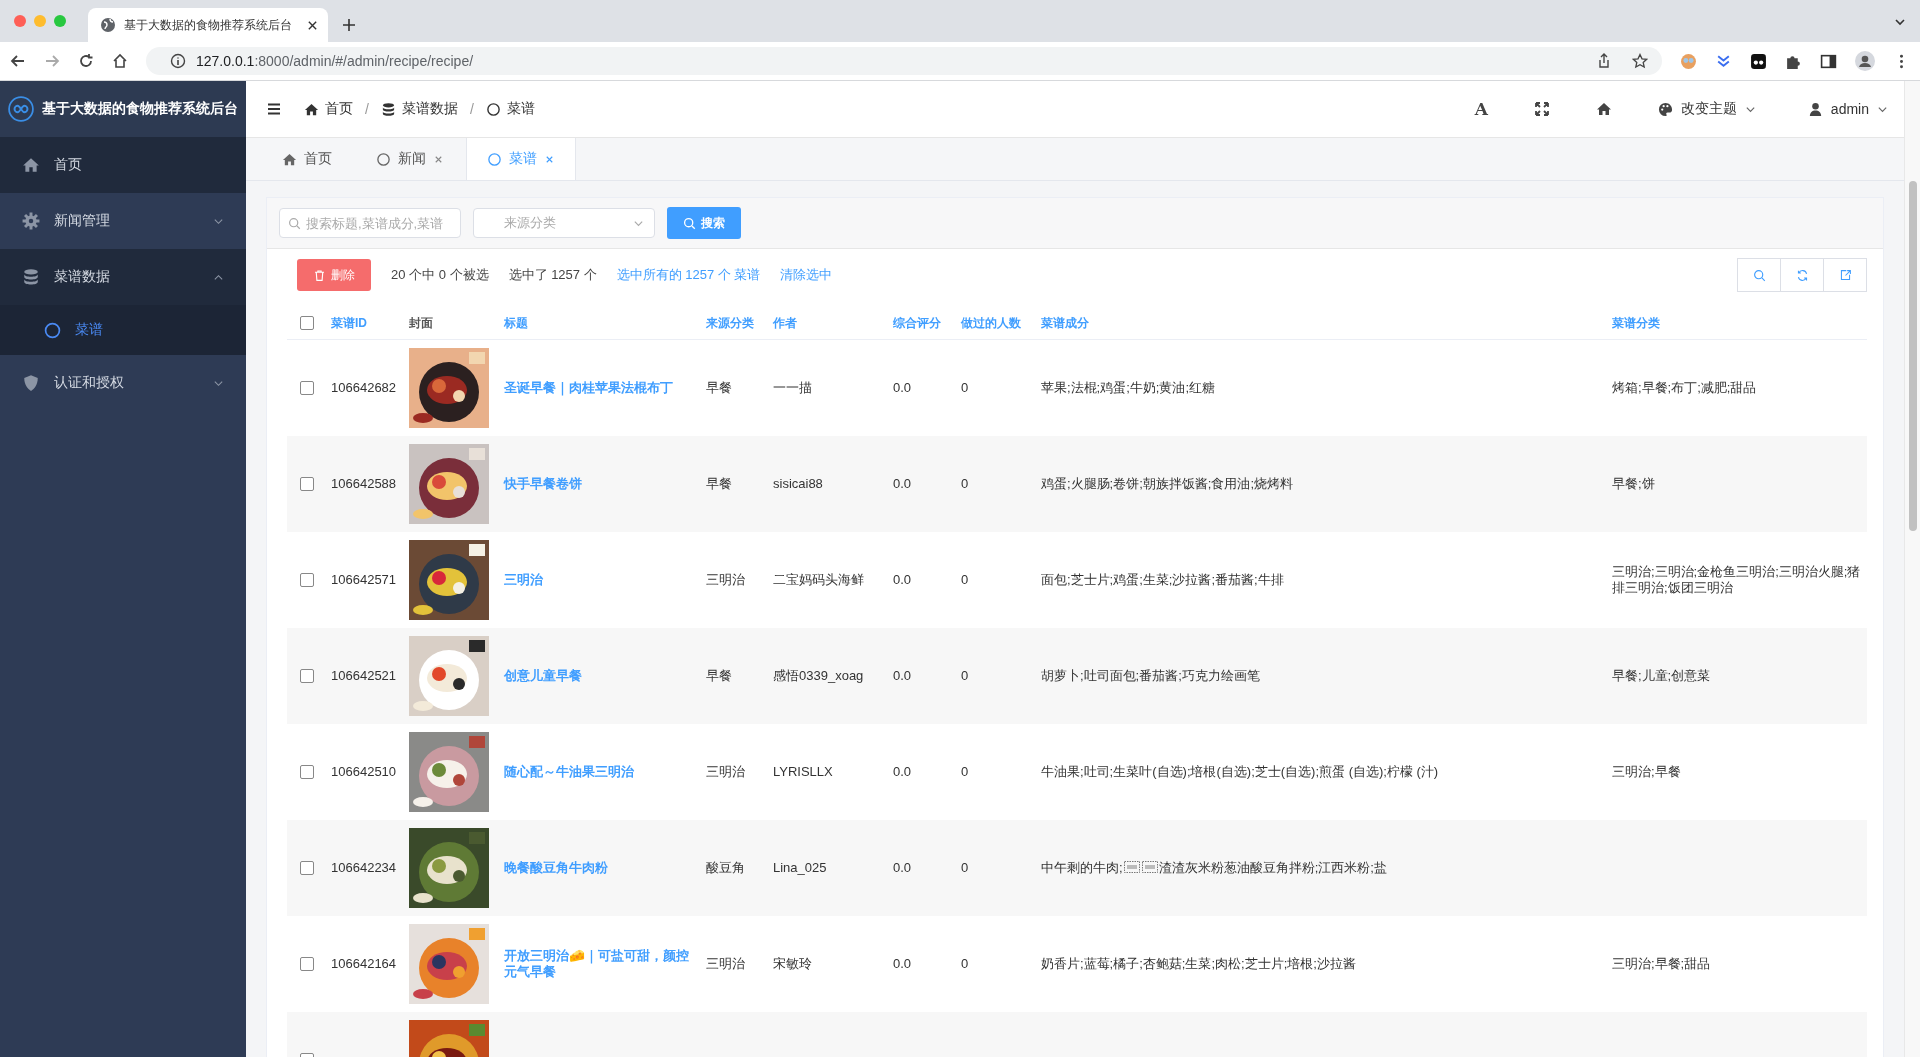 The width and height of the screenshot is (1920, 1057). What do you see at coordinates (564, 223) in the screenshot?
I see `source-select: 来源分类` at bounding box center [564, 223].